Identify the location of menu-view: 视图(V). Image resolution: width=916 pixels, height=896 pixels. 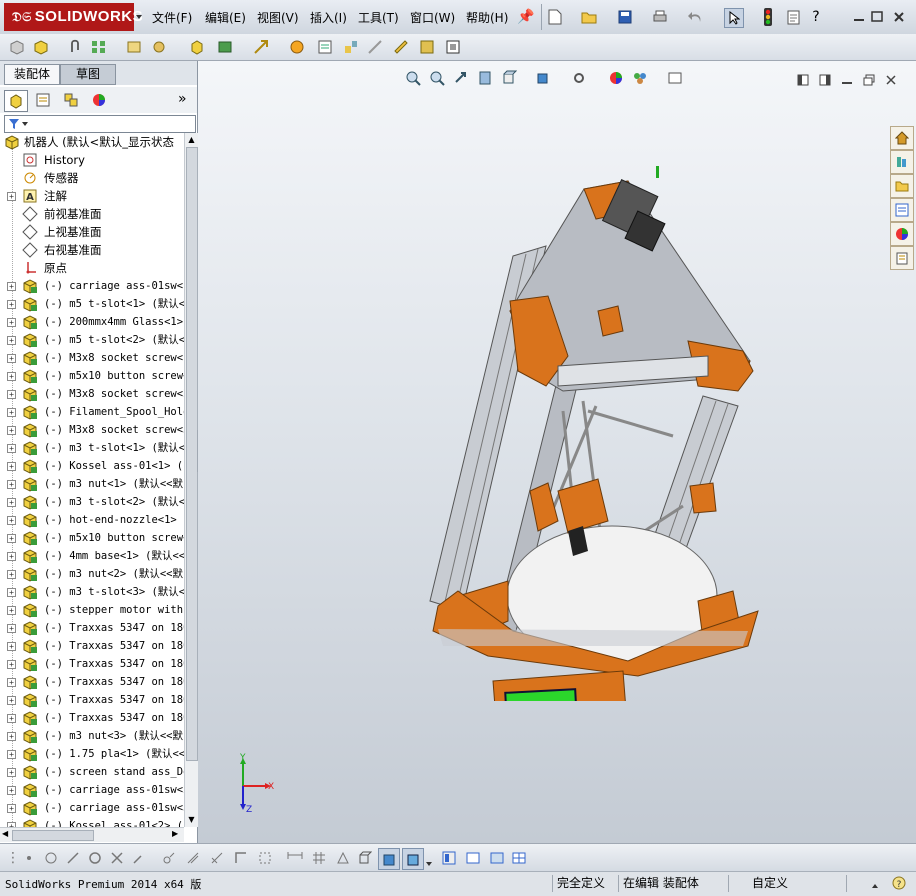
(278, 18).